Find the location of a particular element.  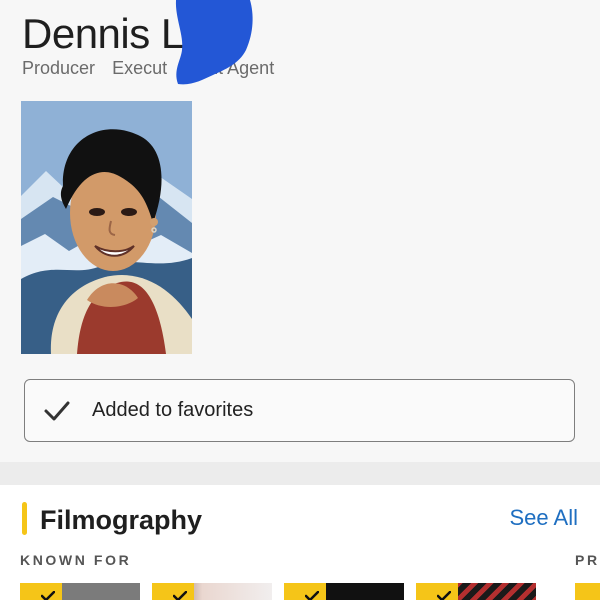

role-producer: Producer is located at coordinates (59, 68).